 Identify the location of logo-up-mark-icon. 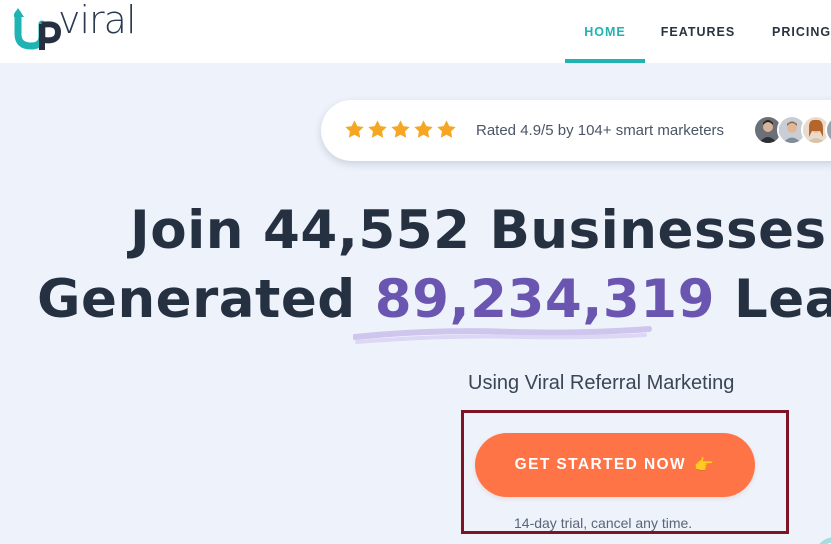
(38, 29).